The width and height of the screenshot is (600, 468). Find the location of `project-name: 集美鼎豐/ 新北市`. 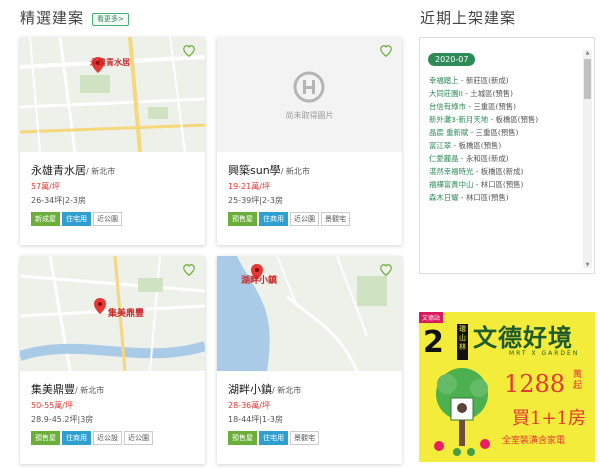

project-name: 集美鼎豐/ 新北市 is located at coordinates (67, 389).